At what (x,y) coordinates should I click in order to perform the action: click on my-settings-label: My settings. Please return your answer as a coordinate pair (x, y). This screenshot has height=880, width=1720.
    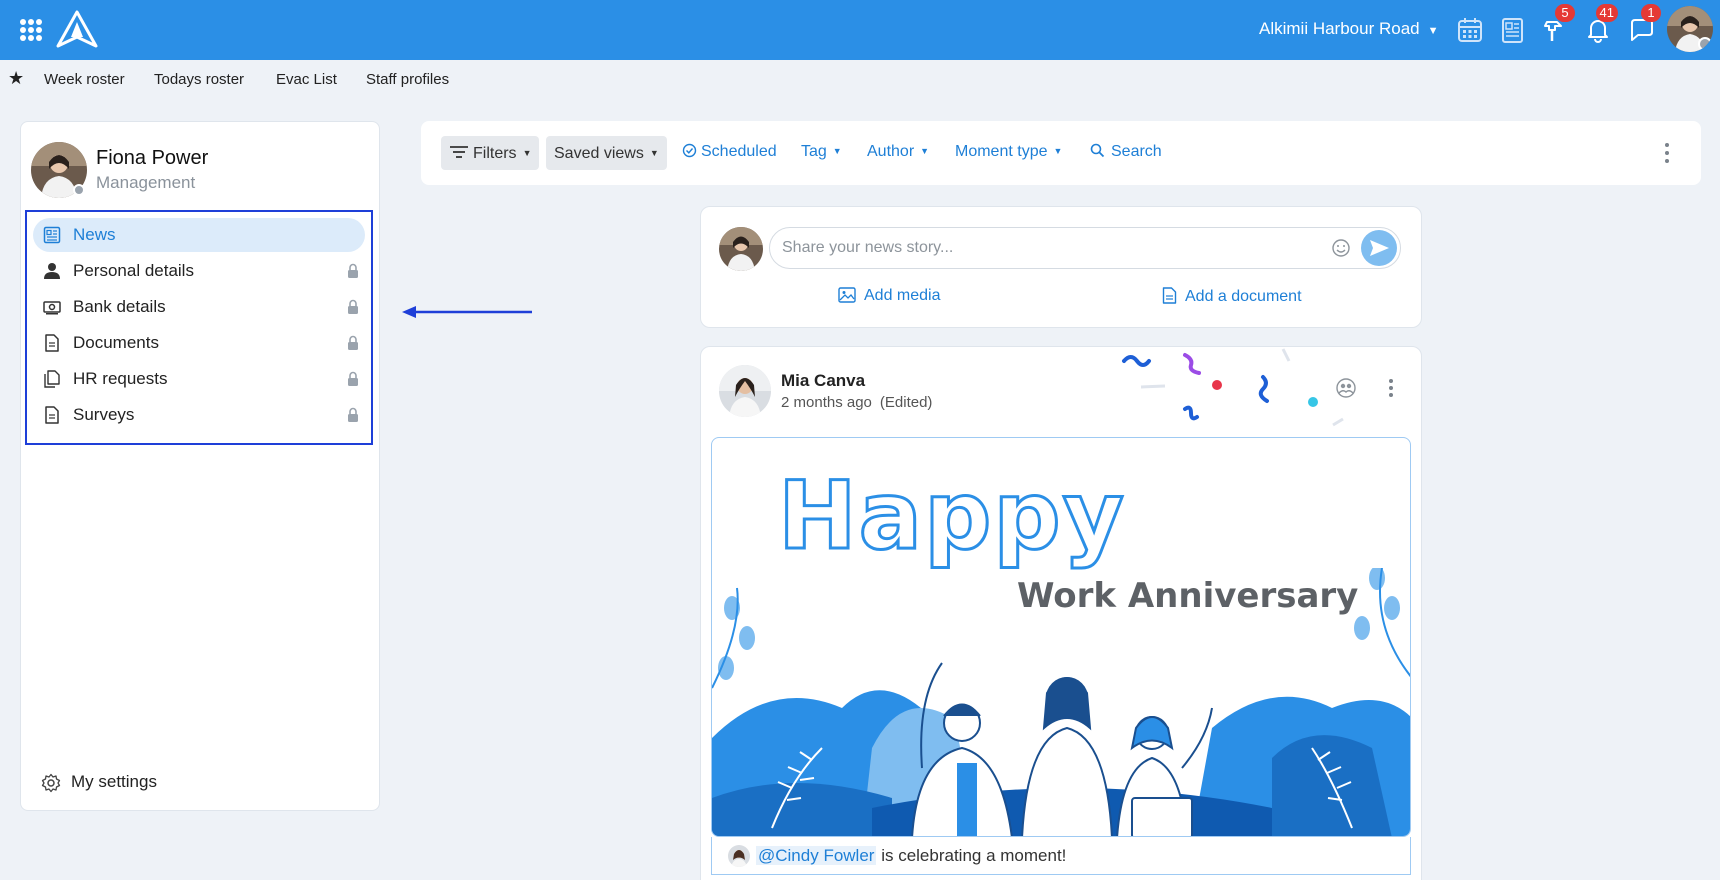
    Looking at the image, I should click on (114, 781).